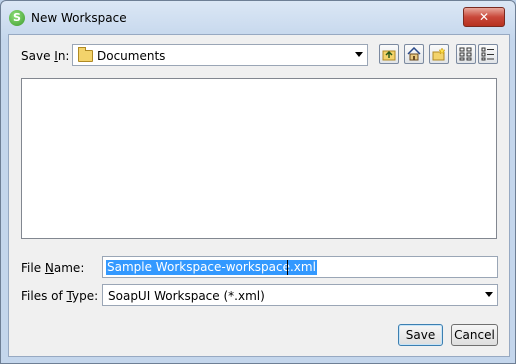 The height and width of the screenshot is (364, 516). Describe the element at coordinates (474, 335) in the screenshot. I see `cancel-button: Cancel` at that location.